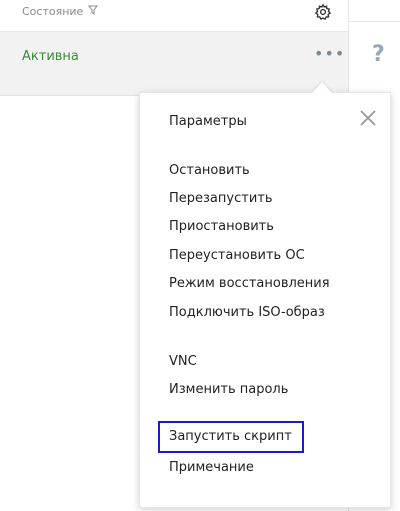  What do you see at coordinates (183, 362) in the screenshot?
I see `menu-item-vnc: VNC` at bounding box center [183, 362].